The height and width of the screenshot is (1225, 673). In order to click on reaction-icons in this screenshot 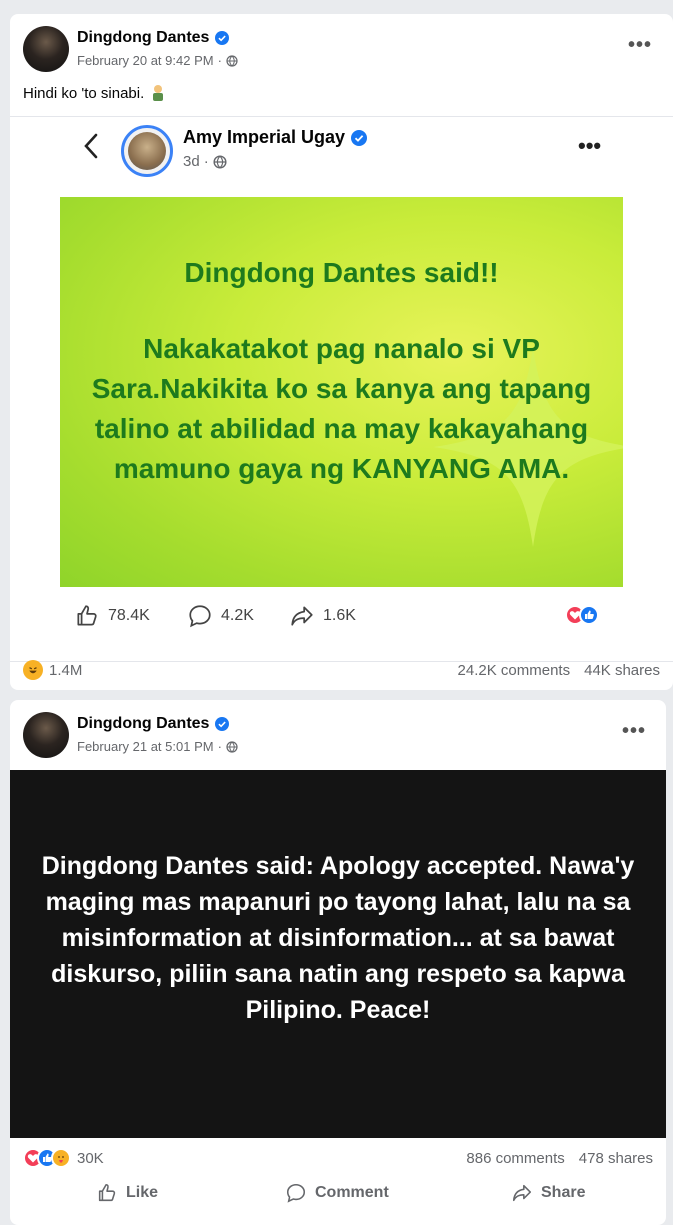, I will do `click(582, 615)`.